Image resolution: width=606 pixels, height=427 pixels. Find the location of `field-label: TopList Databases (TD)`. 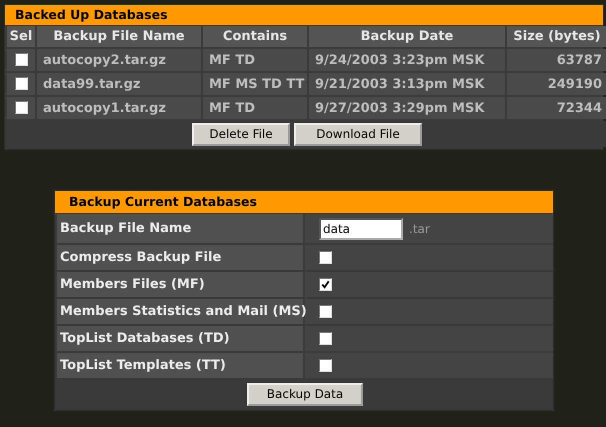

field-label: TopList Databases (TD) is located at coordinates (180, 338).